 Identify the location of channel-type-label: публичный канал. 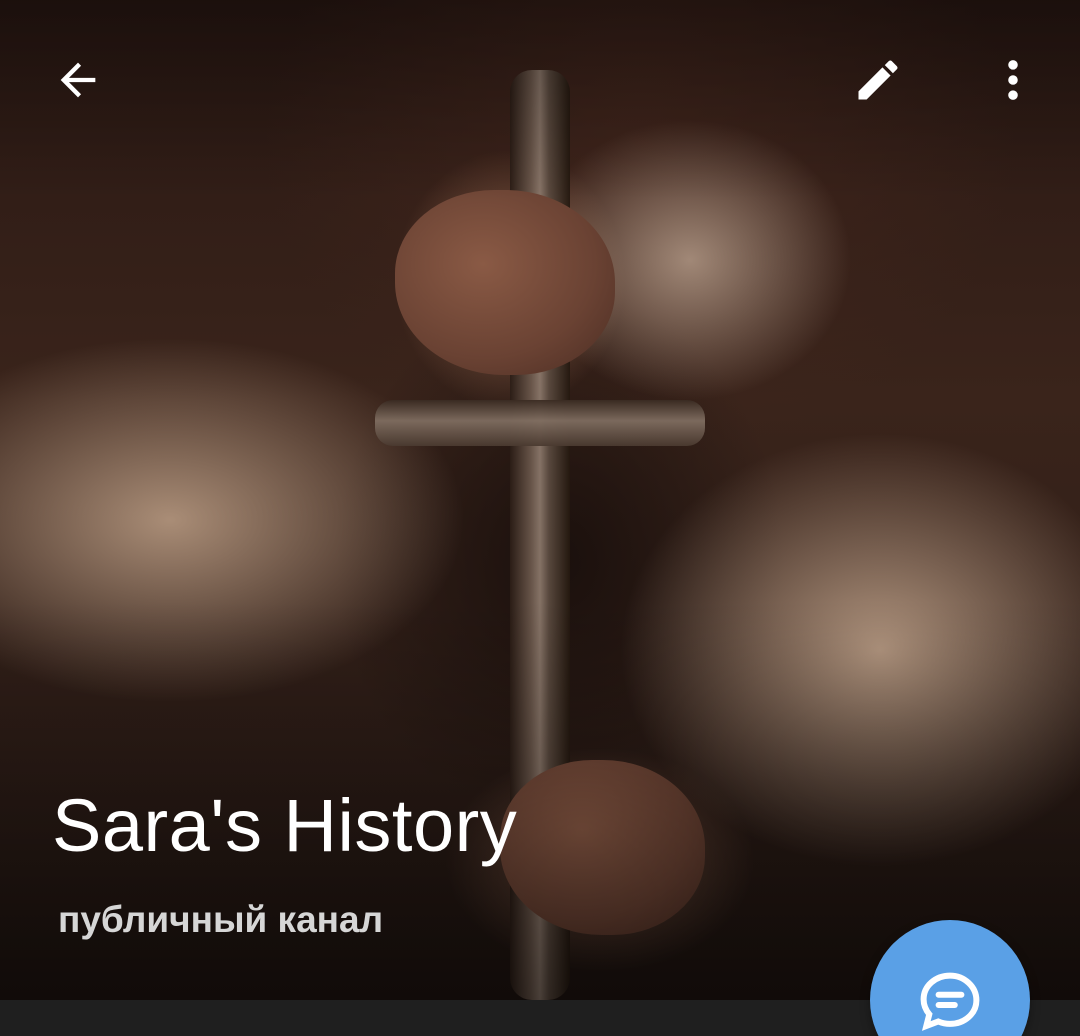
(221, 919).